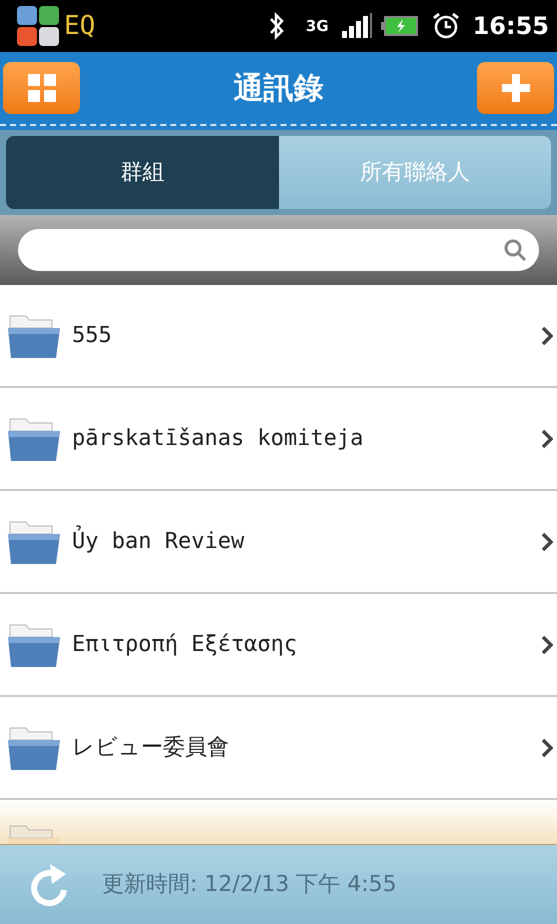 The width and height of the screenshot is (557, 924). Describe the element at coordinates (80, 26) in the screenshot. I see `app-label: EQ` at that location.